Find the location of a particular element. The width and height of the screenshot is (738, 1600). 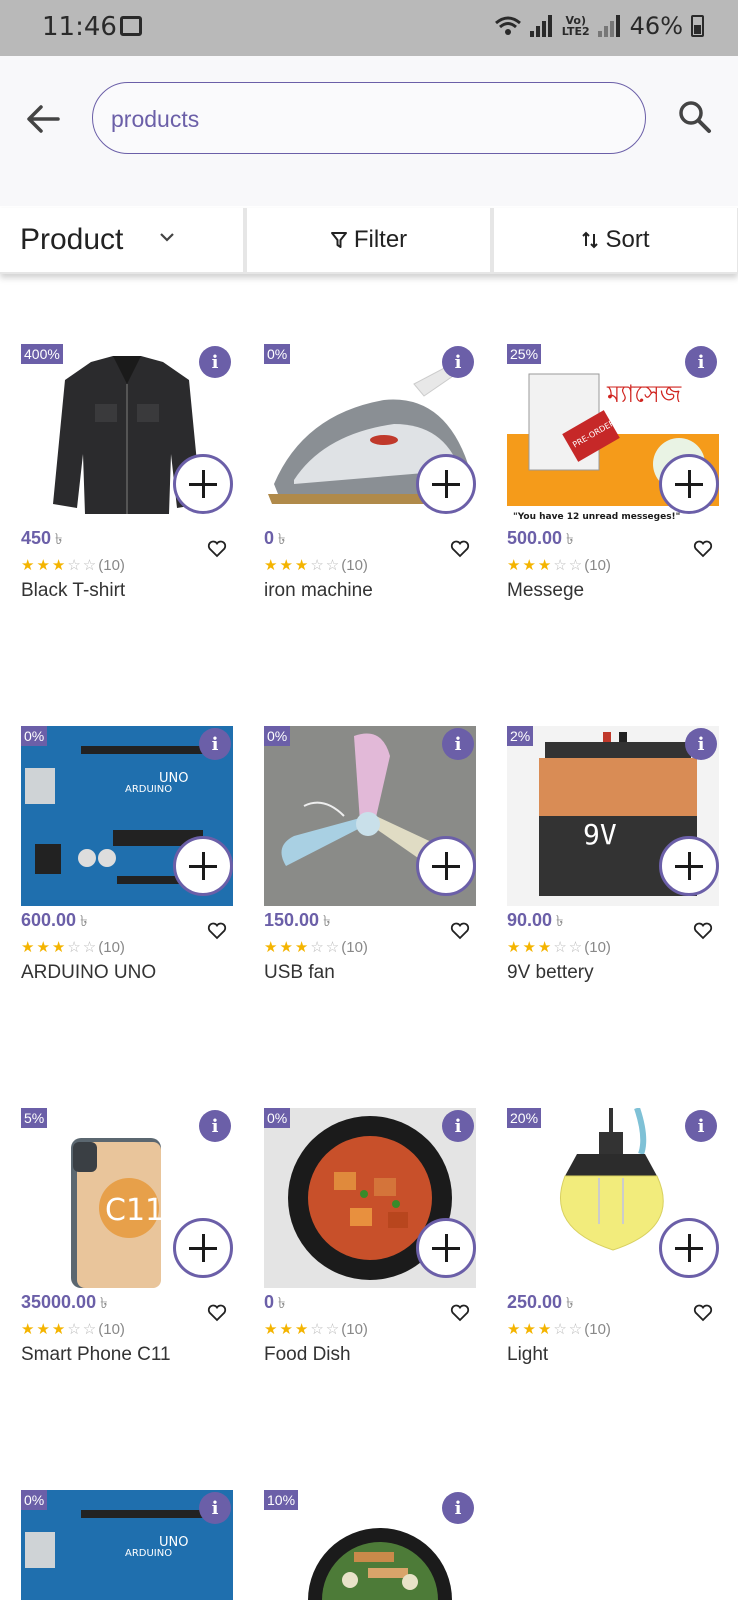

book-banner-text: "You have 12 unread messeges!" is located at coordinates (596, 517).